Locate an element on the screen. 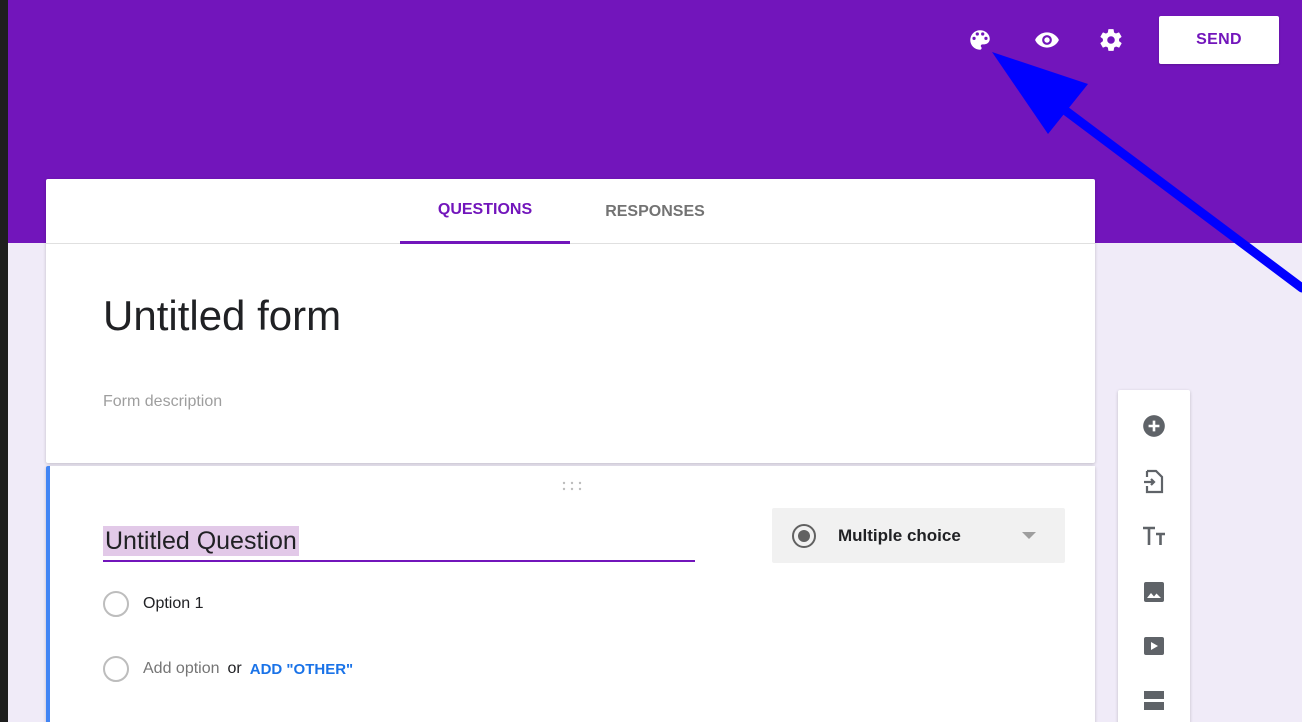  option-row: Option 1 is located at coordinates (153, 604).